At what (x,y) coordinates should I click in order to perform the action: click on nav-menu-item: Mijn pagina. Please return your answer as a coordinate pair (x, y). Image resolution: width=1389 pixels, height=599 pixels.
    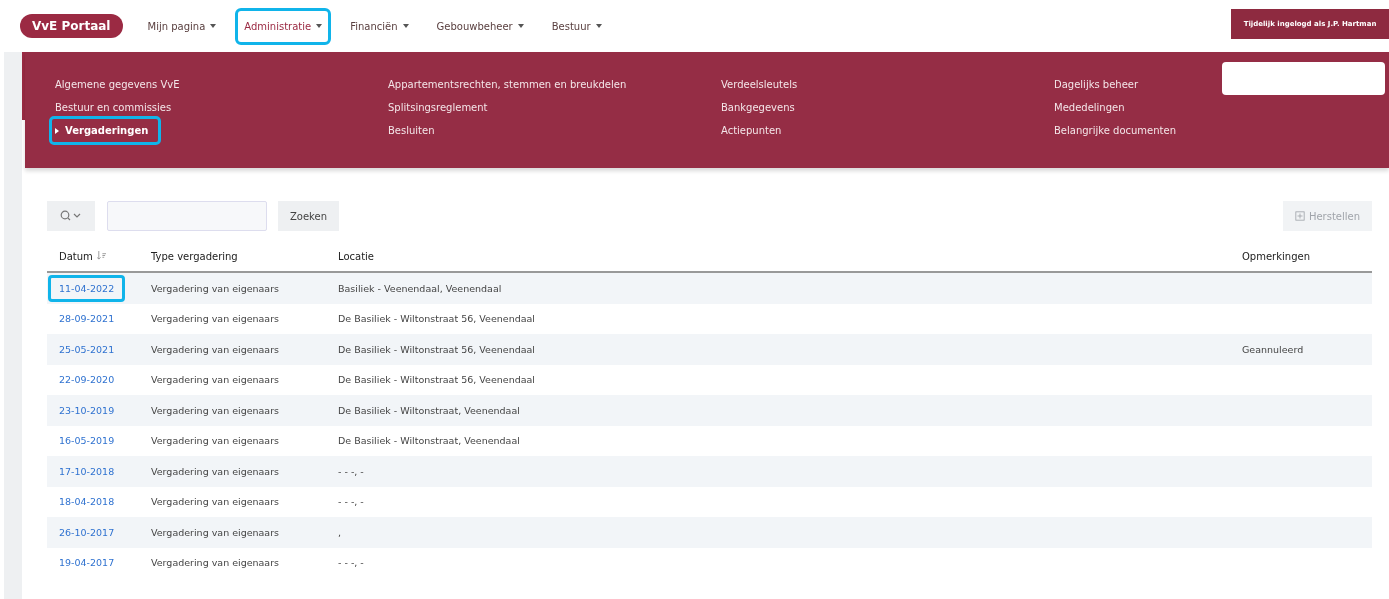
    Looking at the image, I should click on (182, 26).